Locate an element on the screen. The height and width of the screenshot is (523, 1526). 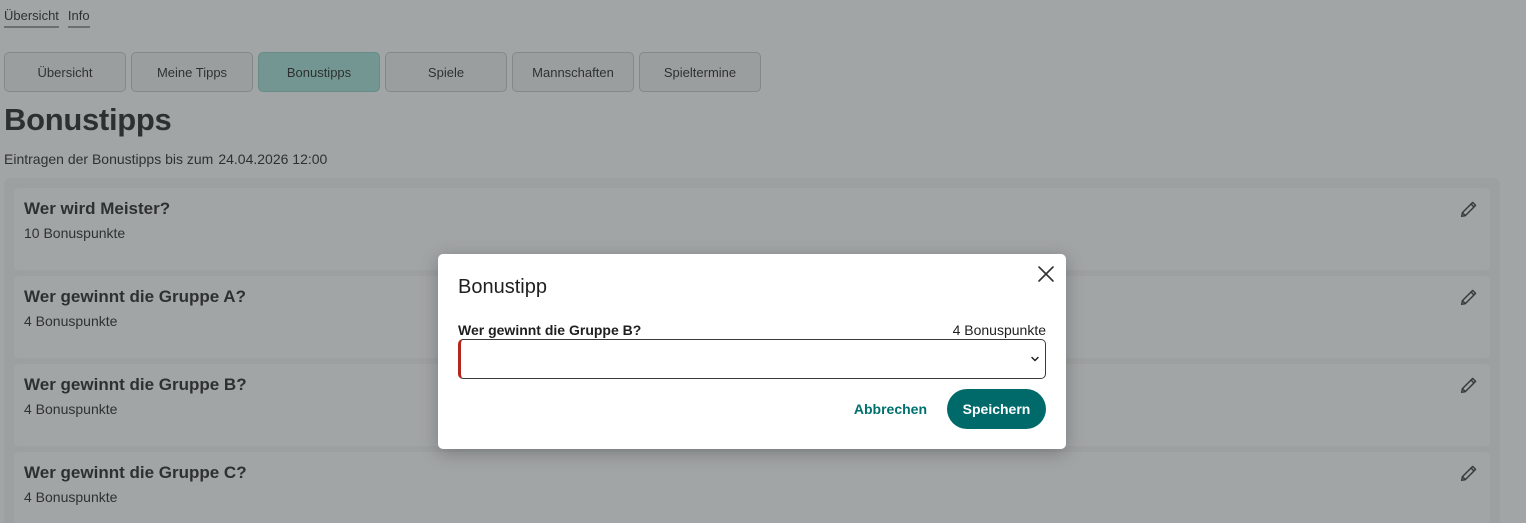
team-select is located at coordinates (752, 359).